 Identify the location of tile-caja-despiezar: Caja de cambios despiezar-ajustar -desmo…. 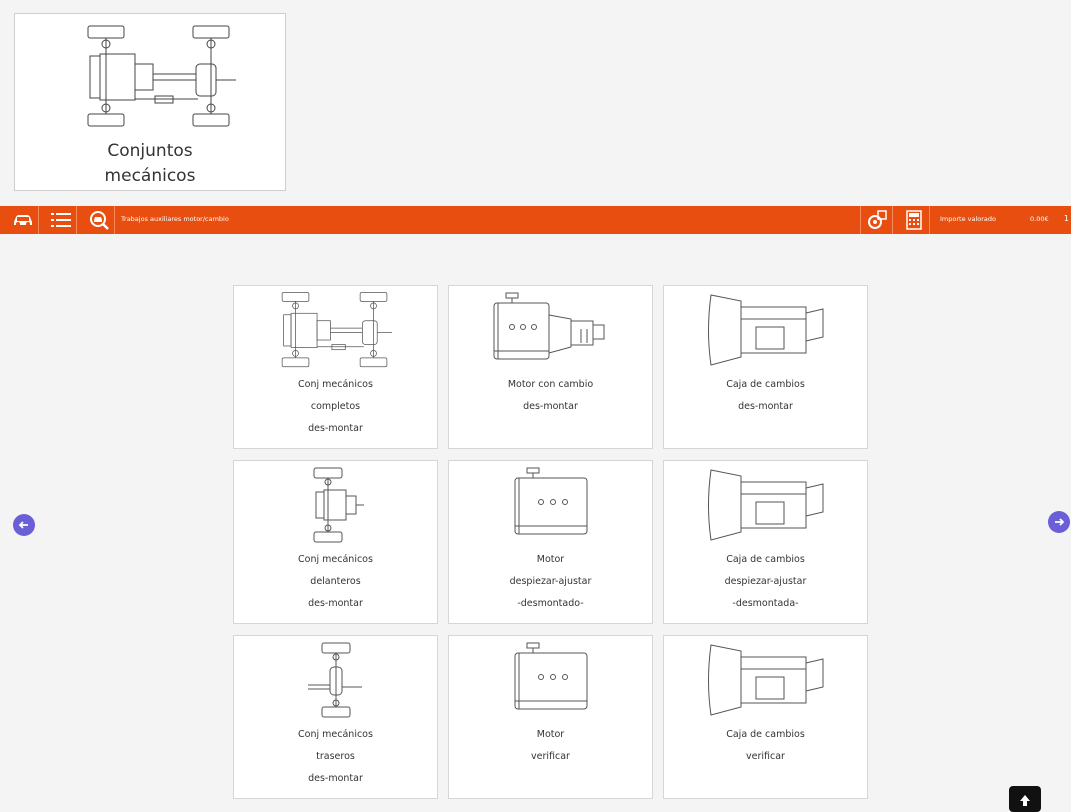
(765, 542).